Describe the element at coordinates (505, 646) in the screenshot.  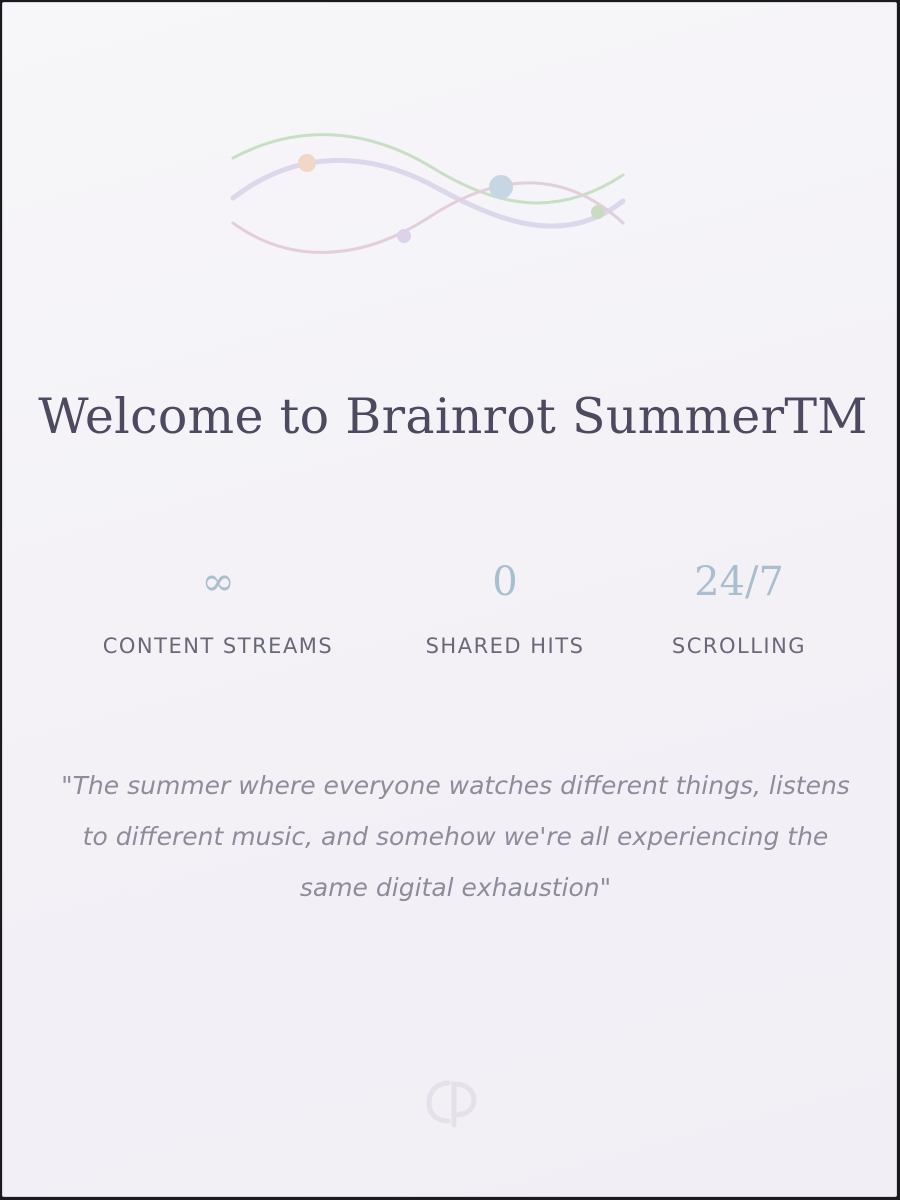
I see `stat-label: SHARED HITS` at that location.